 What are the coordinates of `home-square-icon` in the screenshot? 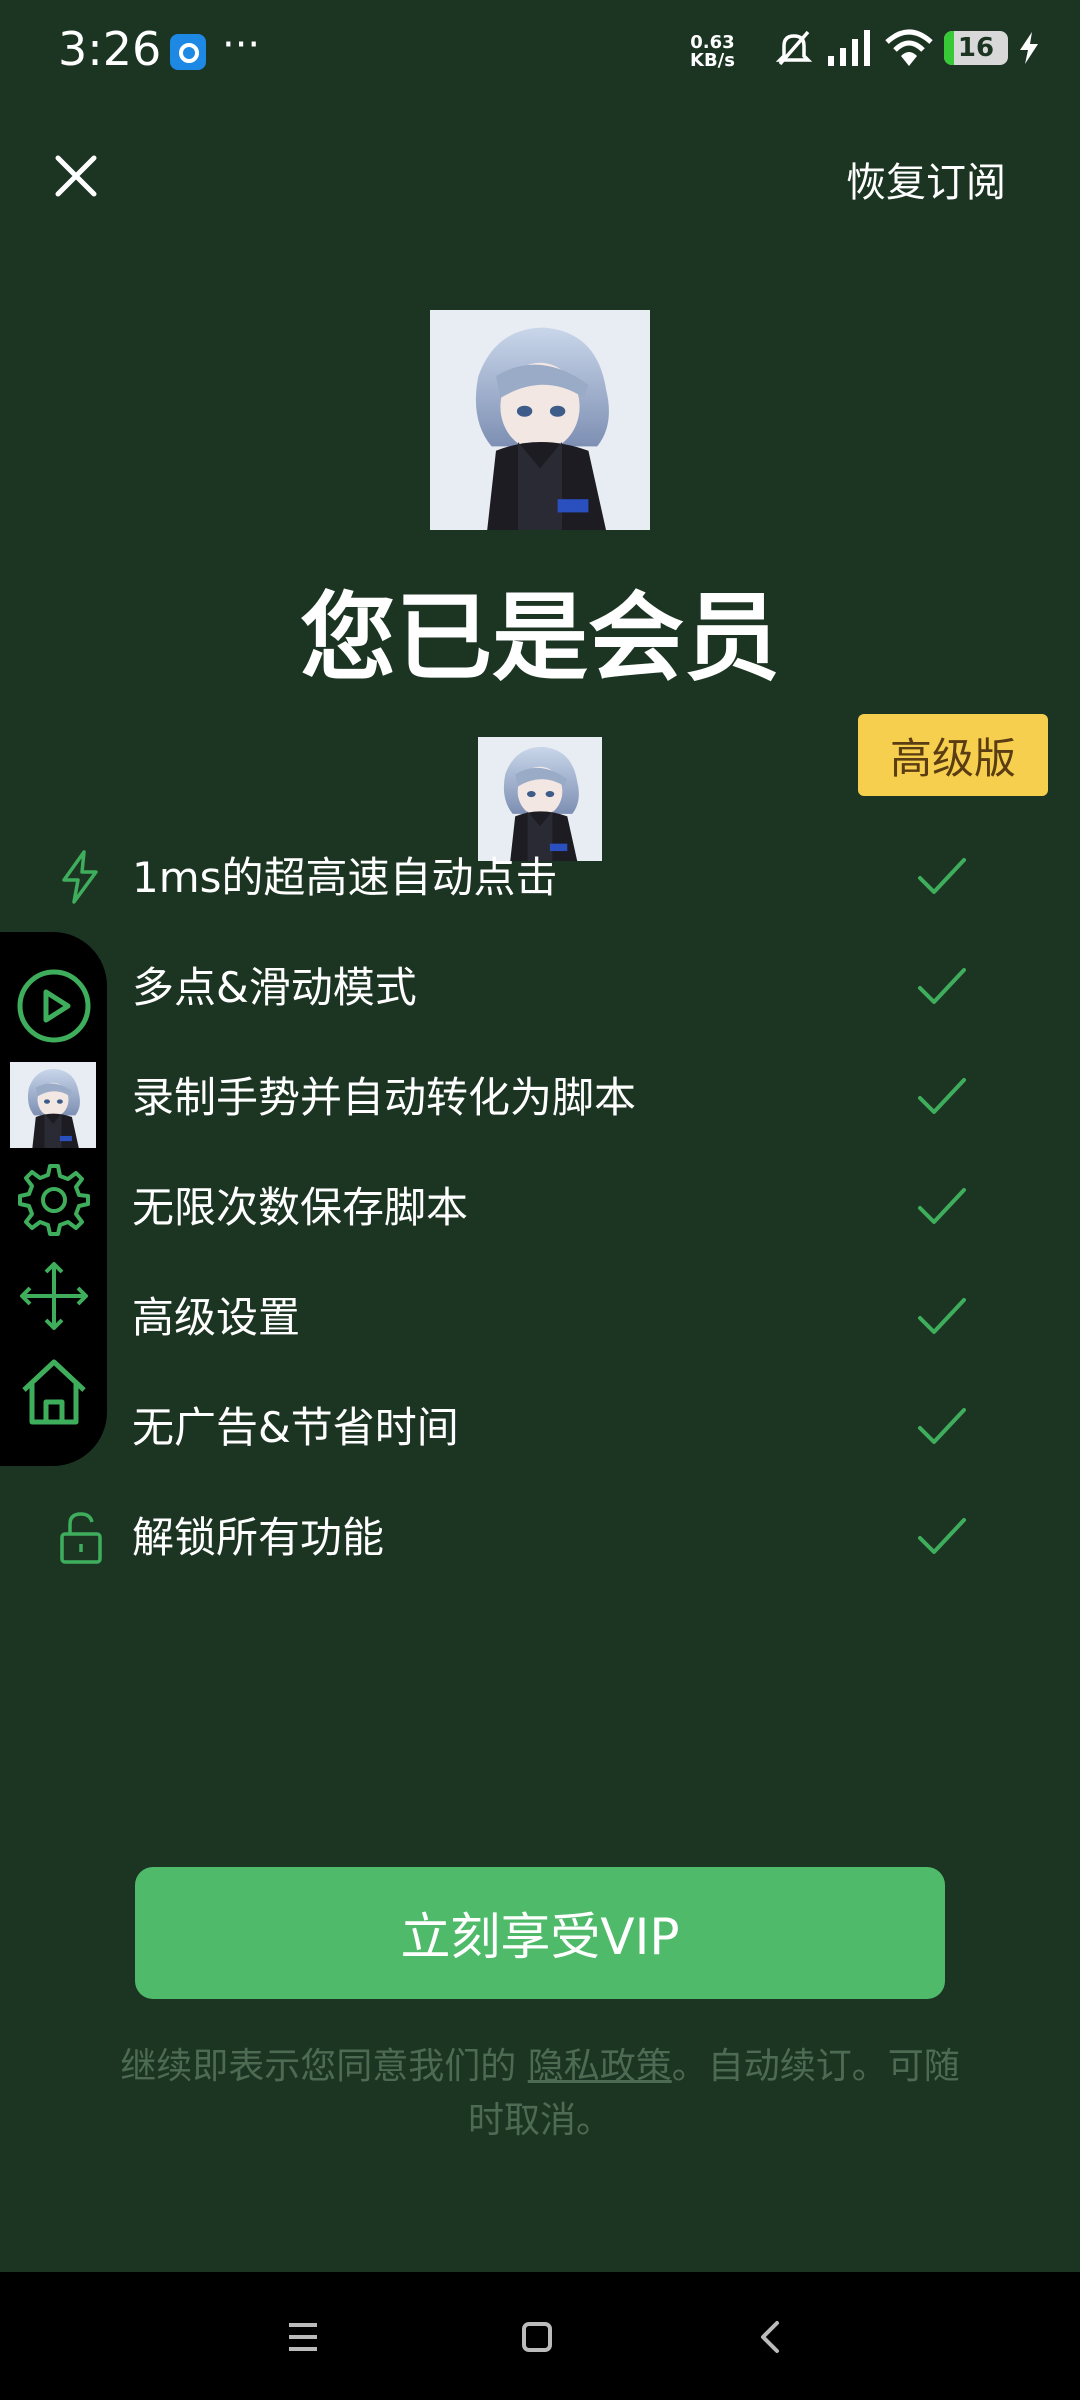 It's located at (537, 2337).